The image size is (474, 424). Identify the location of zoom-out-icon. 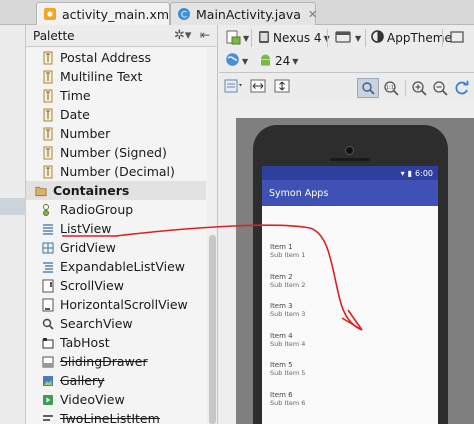
(440, 89).